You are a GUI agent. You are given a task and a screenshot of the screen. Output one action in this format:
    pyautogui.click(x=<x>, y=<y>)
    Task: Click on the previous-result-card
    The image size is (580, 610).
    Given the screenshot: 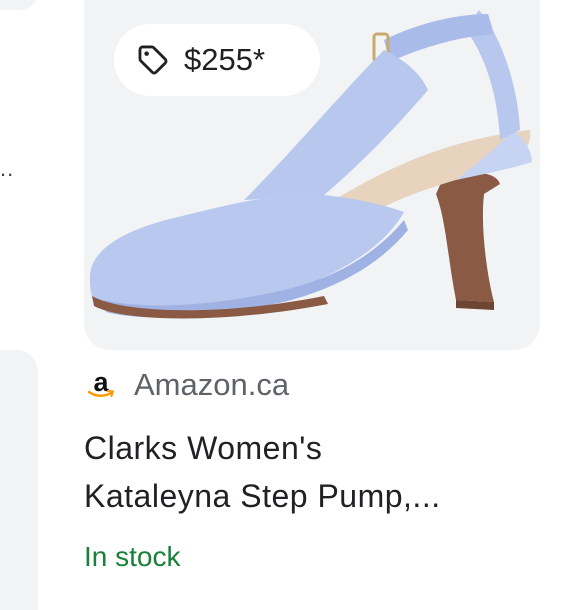 What is the action you would take?
    pyautogui.click(x=19, y=480)
    